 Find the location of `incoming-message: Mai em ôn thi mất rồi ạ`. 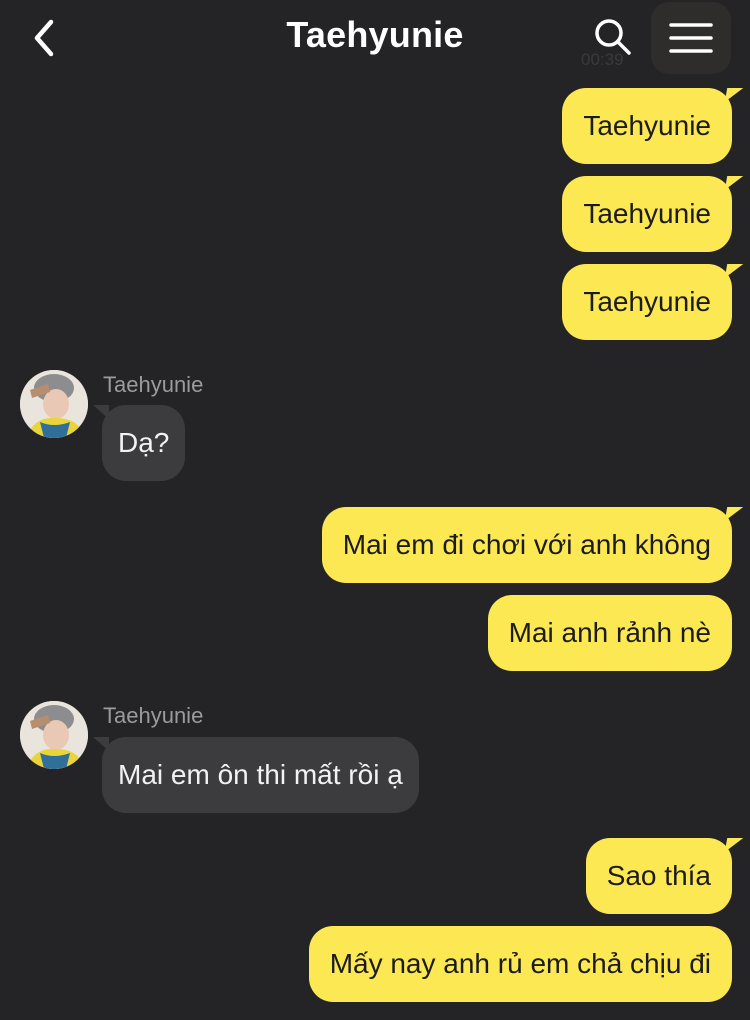

incoming-message: Mai em ôn thi mất rồi ạ is located at coordinates (256, 775).